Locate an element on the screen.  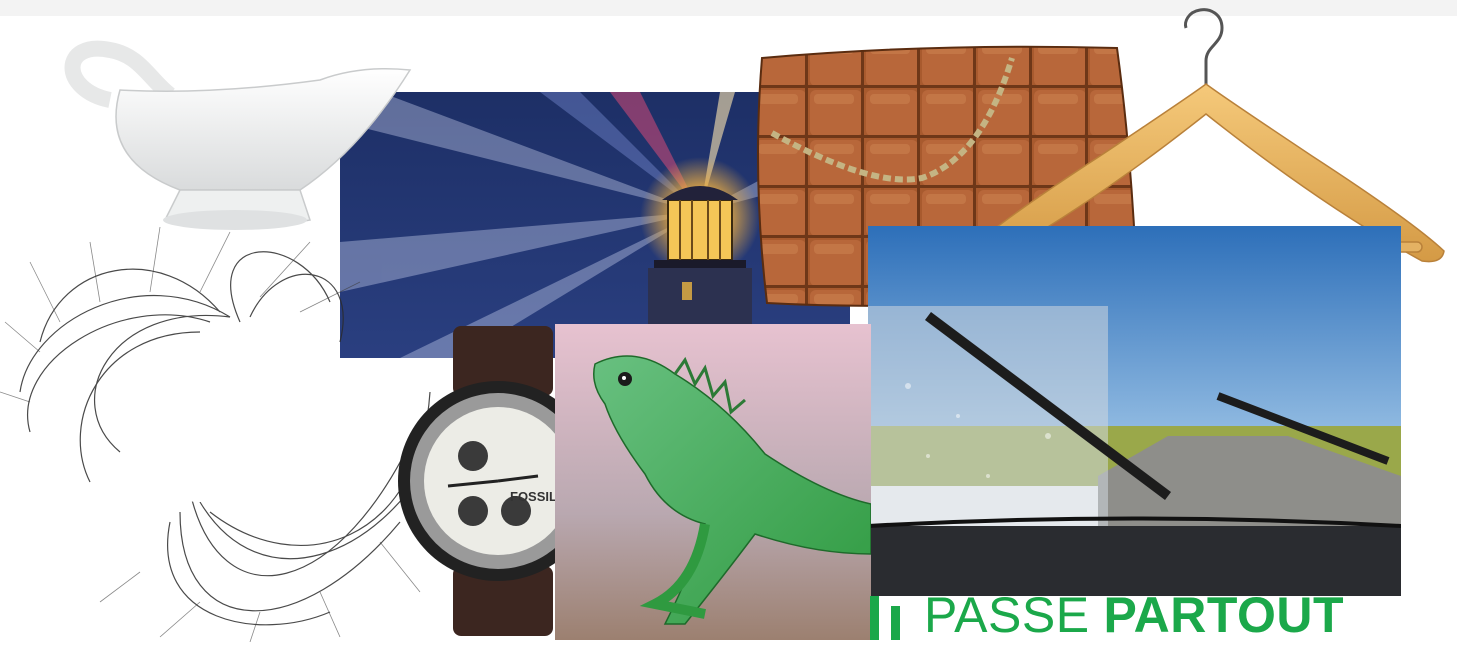
logo-word-partout: PARTOUT is located at coordinates (1224, 615).